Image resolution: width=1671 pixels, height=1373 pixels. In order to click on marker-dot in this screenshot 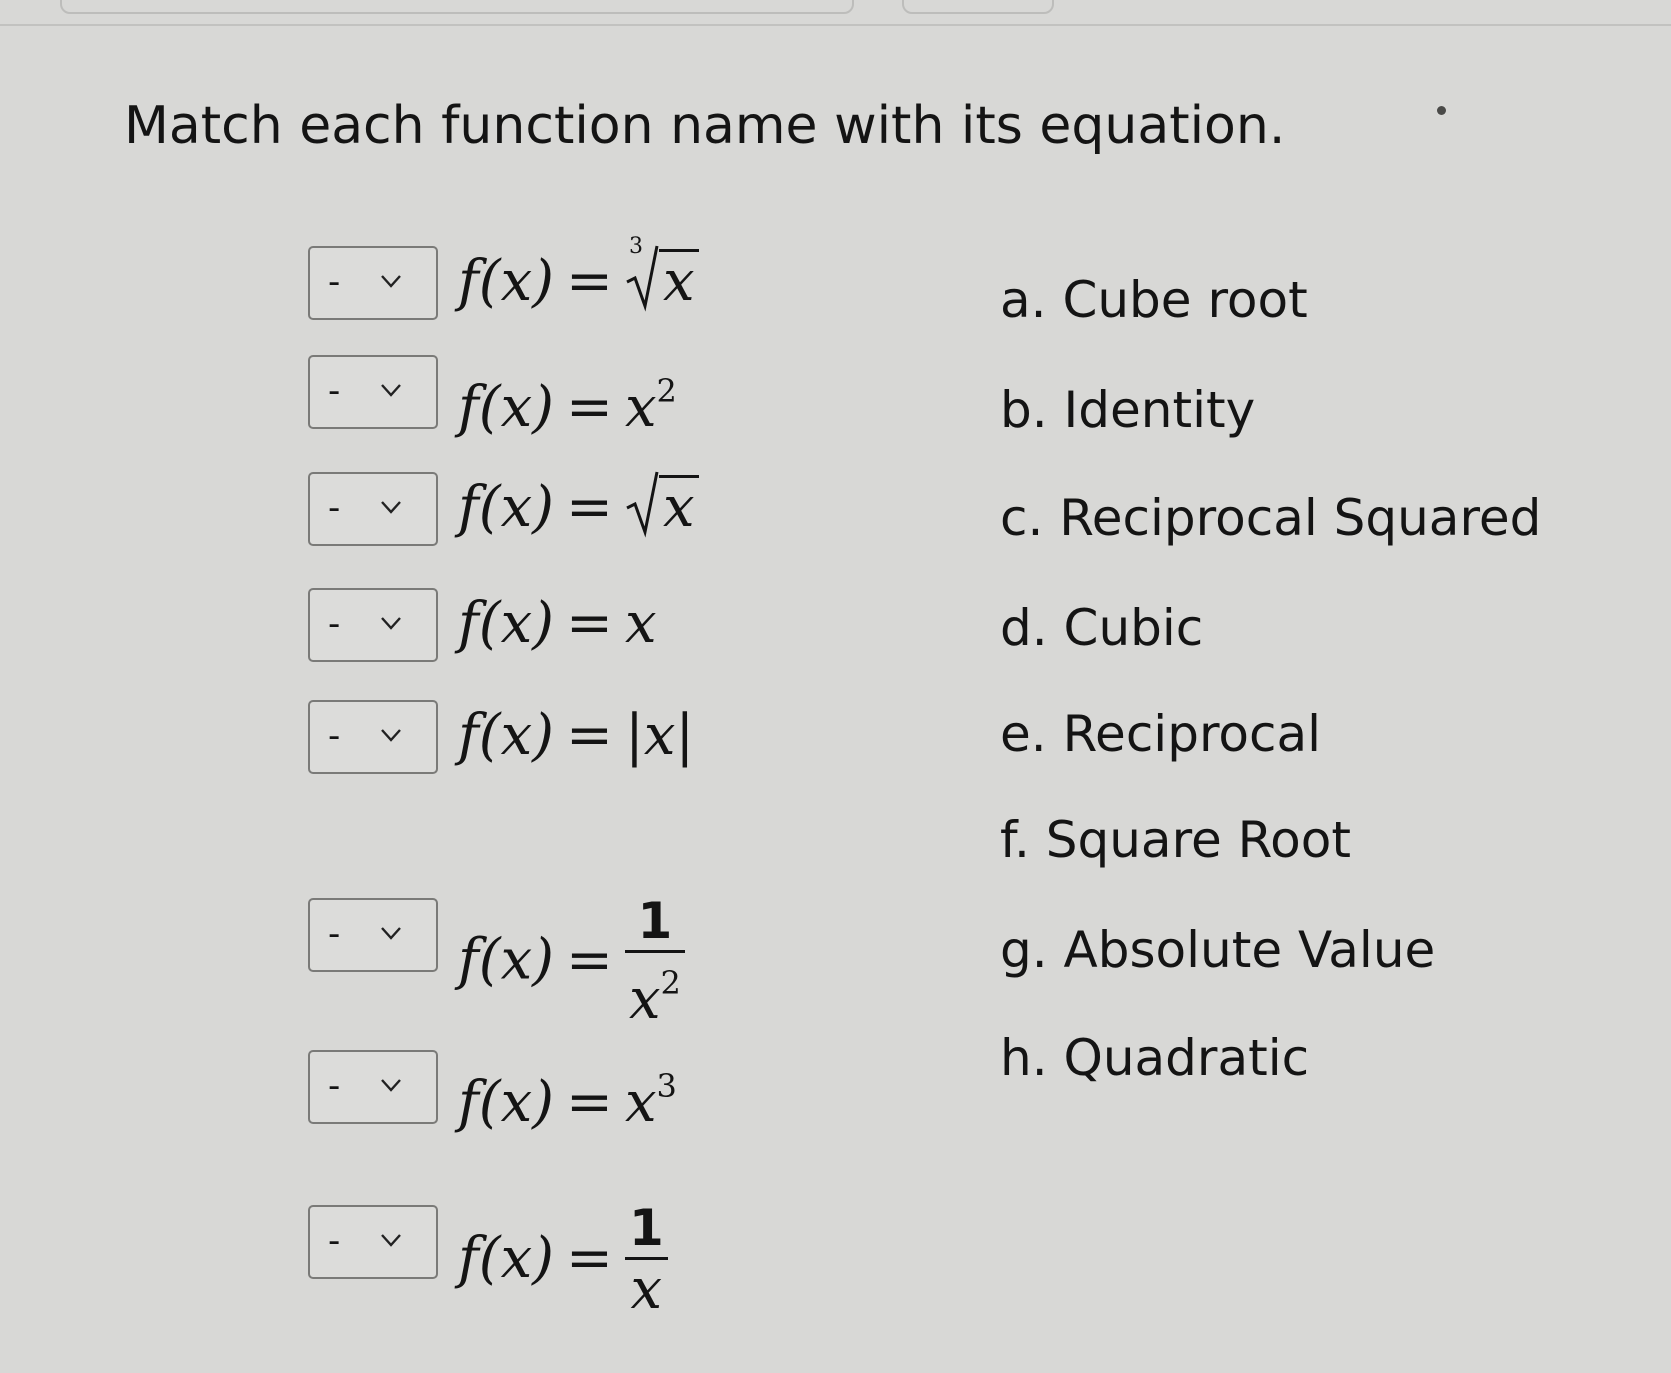, I will do `click(1441, 110)`.